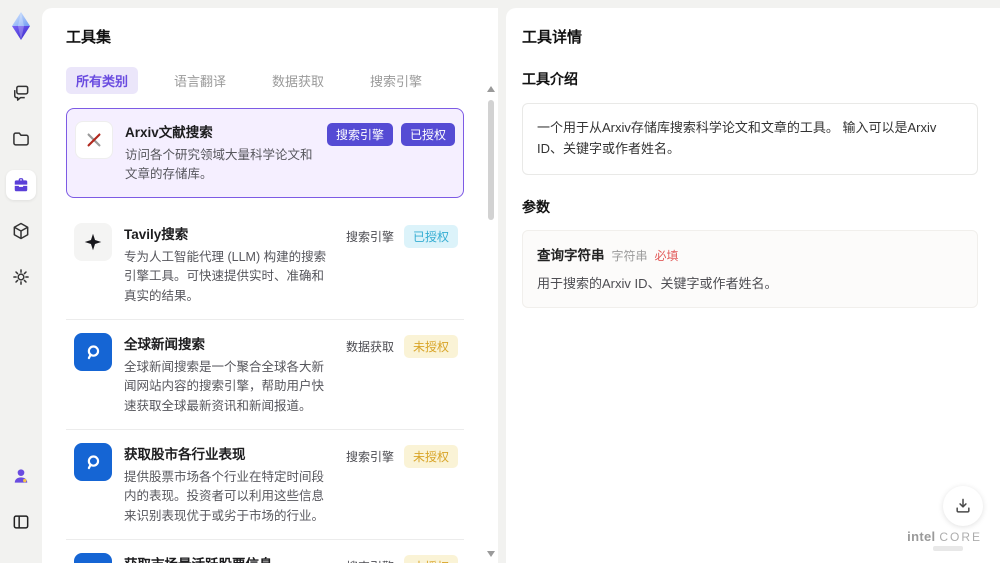 The image size is (1000, 563). I want to click on folder-icon, so click(21, 139).